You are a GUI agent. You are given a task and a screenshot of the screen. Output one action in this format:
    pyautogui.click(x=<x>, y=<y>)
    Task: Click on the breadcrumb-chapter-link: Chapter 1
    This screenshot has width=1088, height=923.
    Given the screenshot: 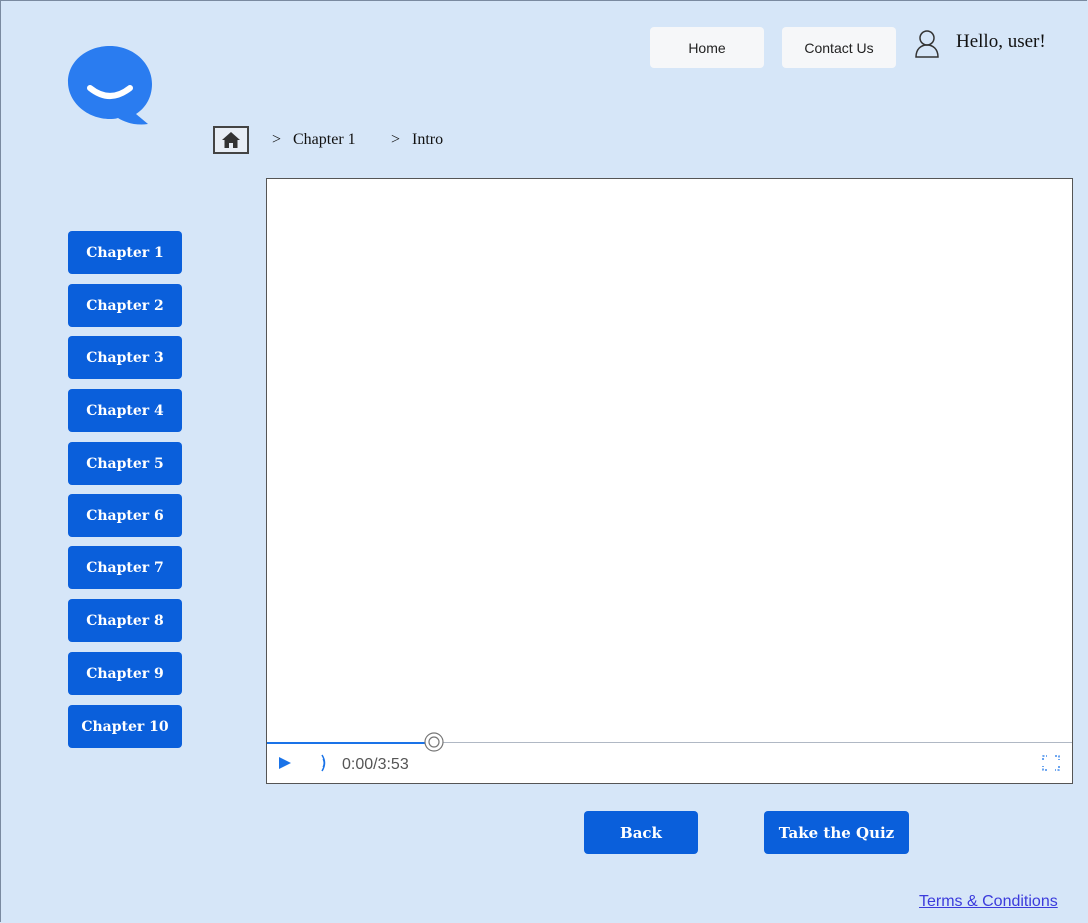 What is the action you would take?
    pyautogui.click(x=324, y=140)
    